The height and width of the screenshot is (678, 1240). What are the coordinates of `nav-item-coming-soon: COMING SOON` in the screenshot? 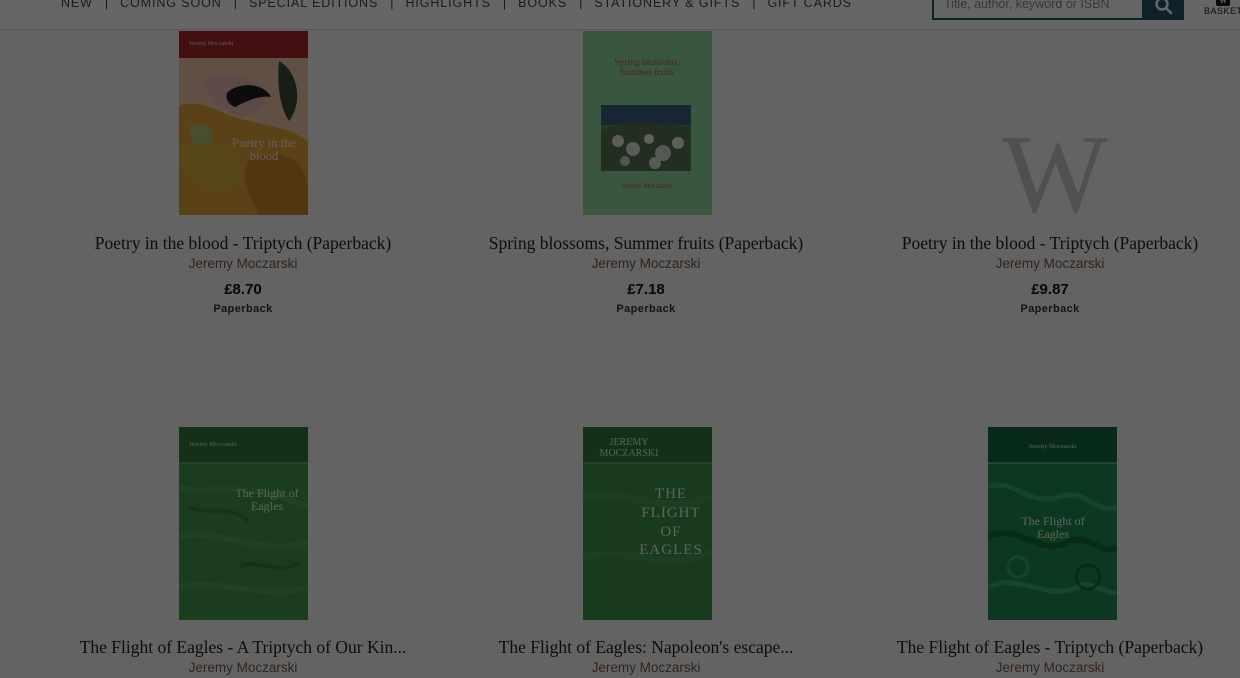 It's located at (171, 5).